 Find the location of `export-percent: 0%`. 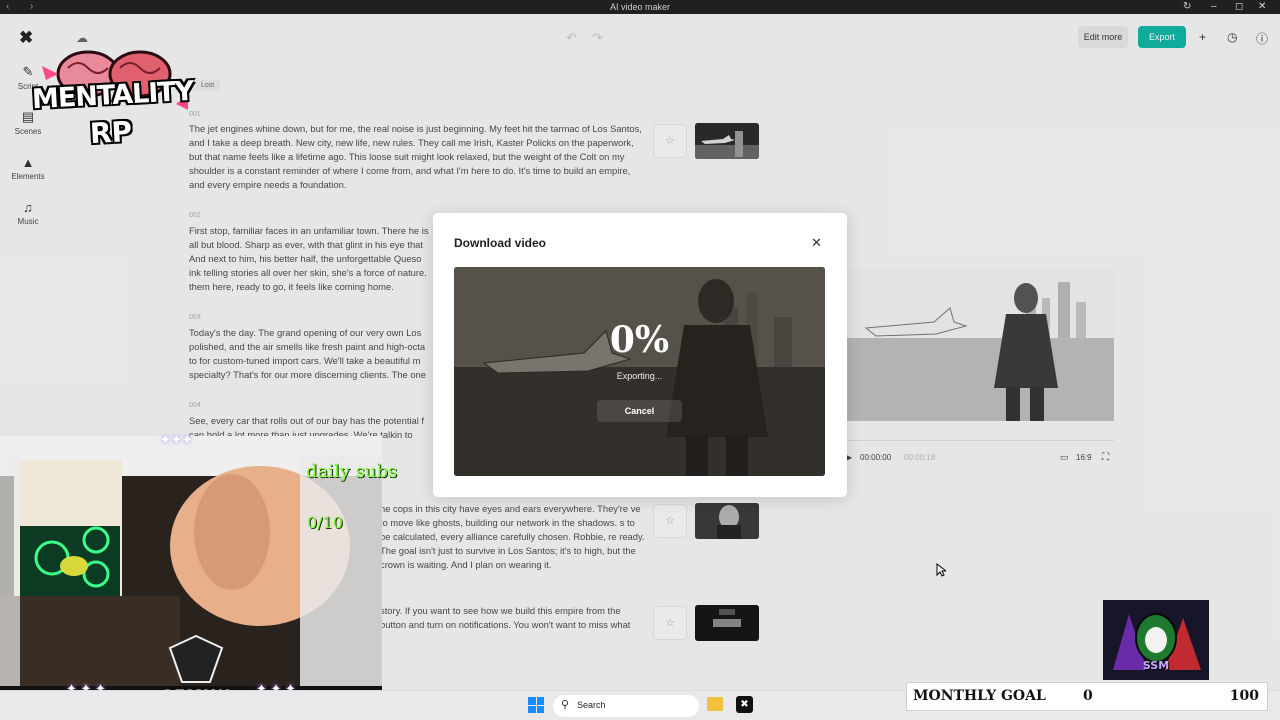

export-percent: 0% is located at coordinates (639, 340).